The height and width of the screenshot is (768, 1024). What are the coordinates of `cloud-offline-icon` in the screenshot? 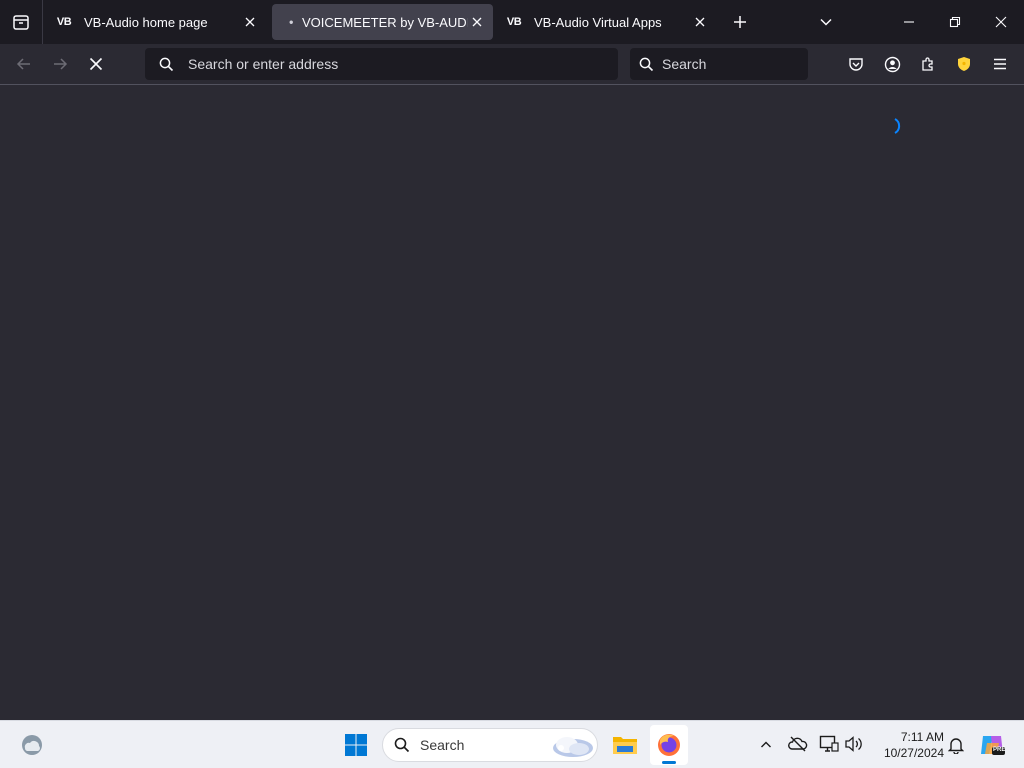 It's located at (798, 744).